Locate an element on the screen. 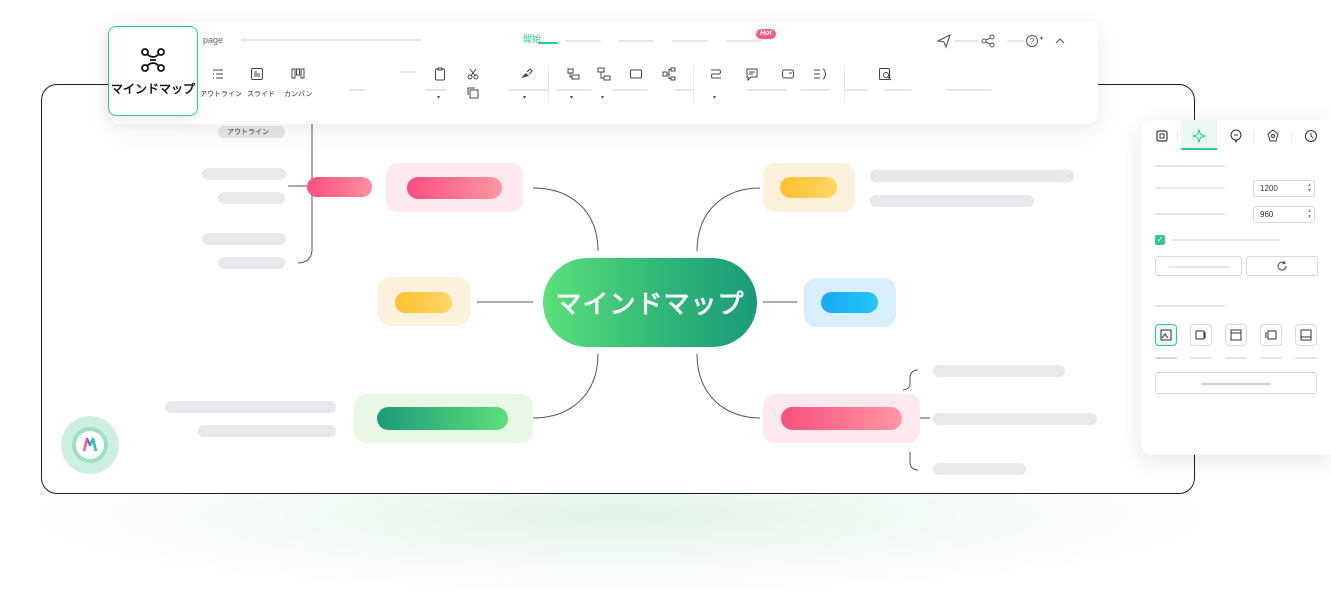 This screenshot has height=609, width=1331. share-icon is located at coordinates (988, 41).